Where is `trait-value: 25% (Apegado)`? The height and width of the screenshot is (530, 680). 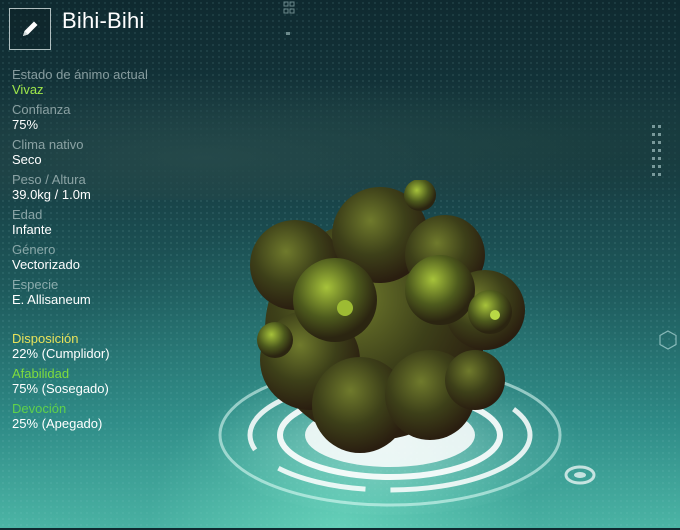 trait-value: 25% (Apegado) is located at coordinates (57, 423).